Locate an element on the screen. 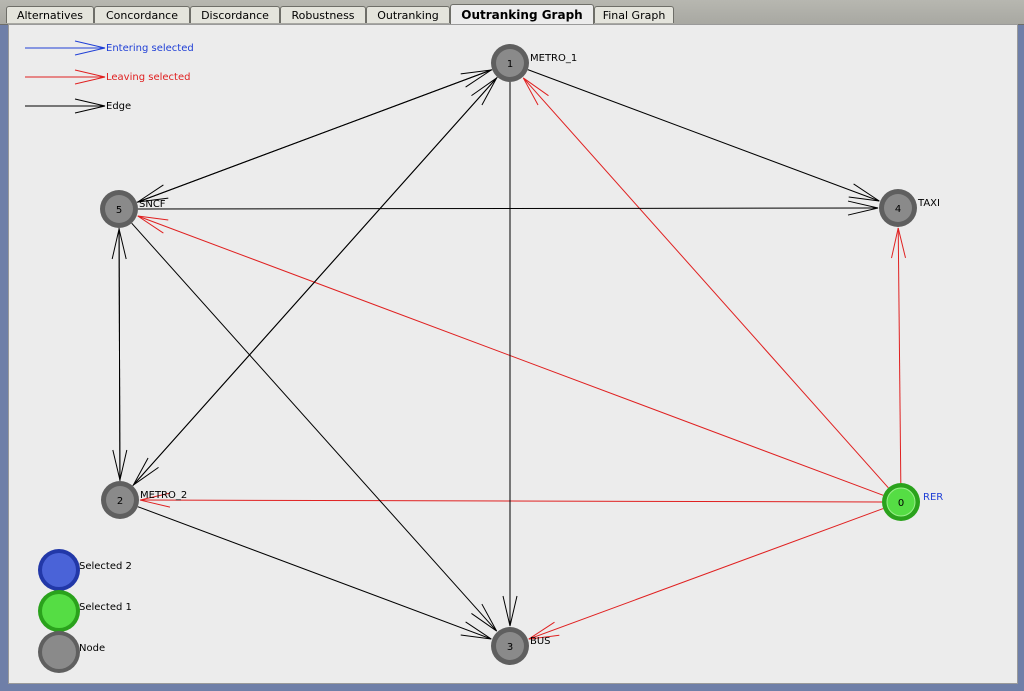 This screenshot has height=691, width=1024. legend-node-label: Node is located at coordinates (92, 648).